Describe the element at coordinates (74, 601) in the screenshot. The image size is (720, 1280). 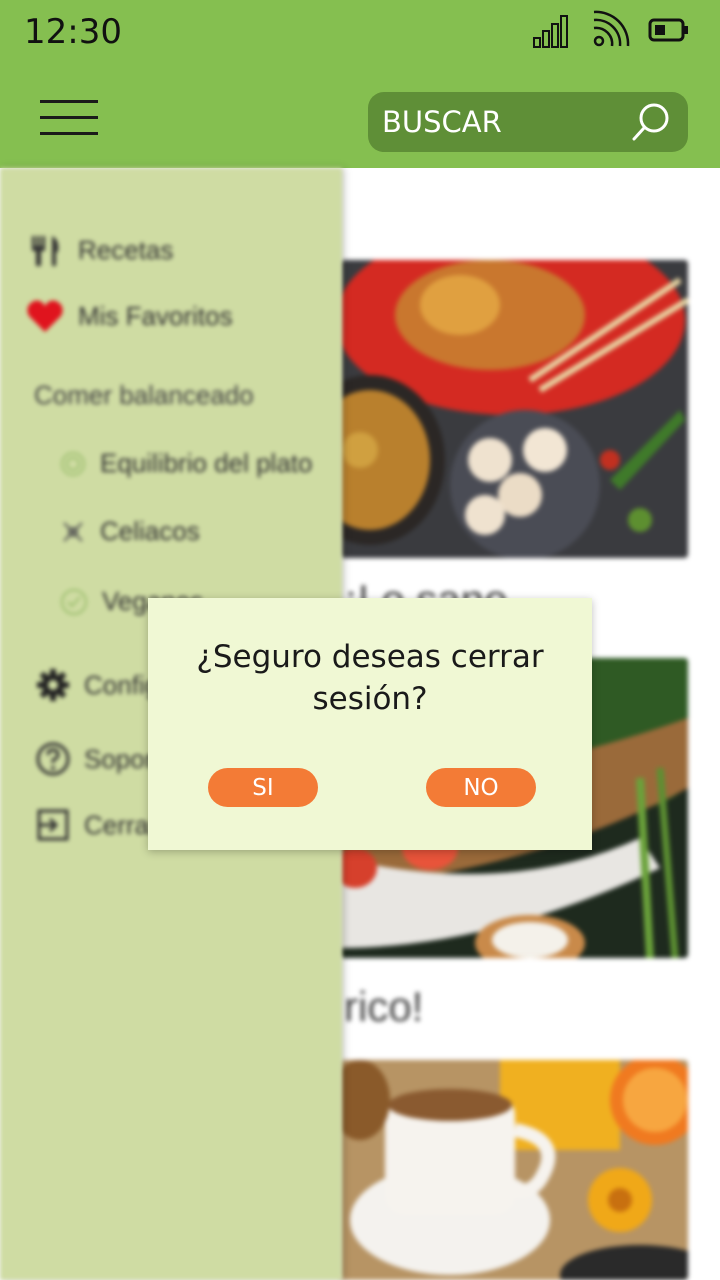
I see `leaf-check-icon` at that location.